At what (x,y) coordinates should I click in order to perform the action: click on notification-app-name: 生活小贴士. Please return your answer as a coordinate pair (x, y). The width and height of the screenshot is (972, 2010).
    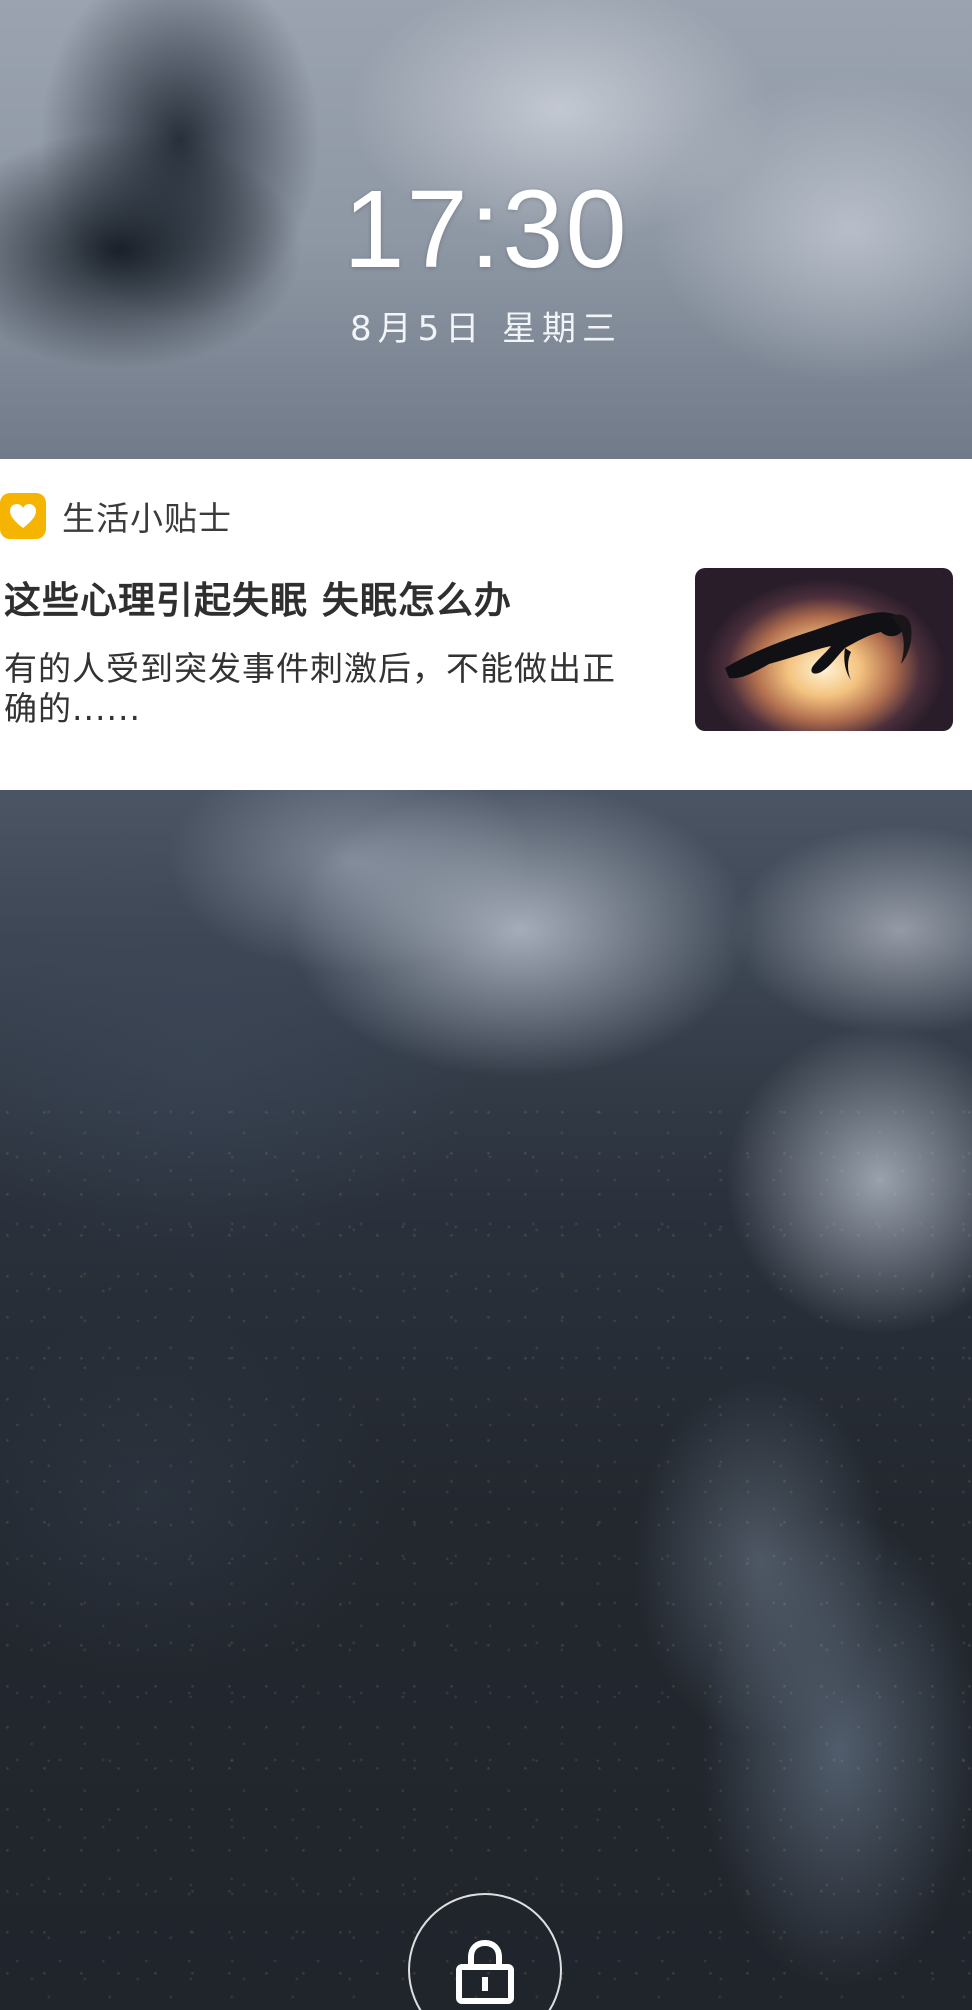
    Looking at the image, I should click on (147, 518).